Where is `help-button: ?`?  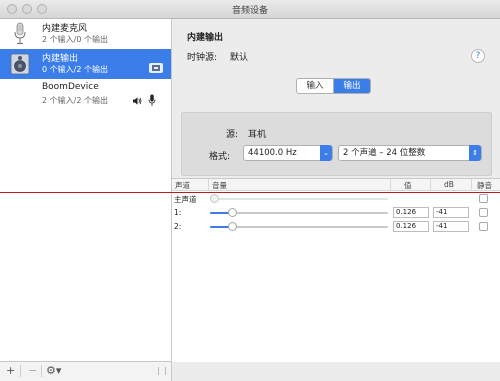
help-button: ? is located at coordinates (478, 56).